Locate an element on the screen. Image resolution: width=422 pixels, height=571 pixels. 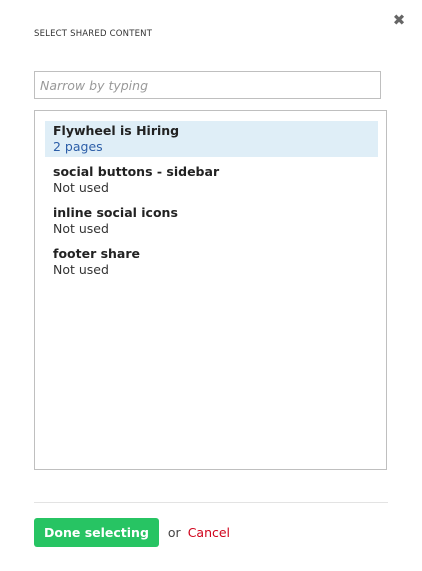
dialog-title: SELECT SHARED CONTENT is located at coordinates (93, 34).